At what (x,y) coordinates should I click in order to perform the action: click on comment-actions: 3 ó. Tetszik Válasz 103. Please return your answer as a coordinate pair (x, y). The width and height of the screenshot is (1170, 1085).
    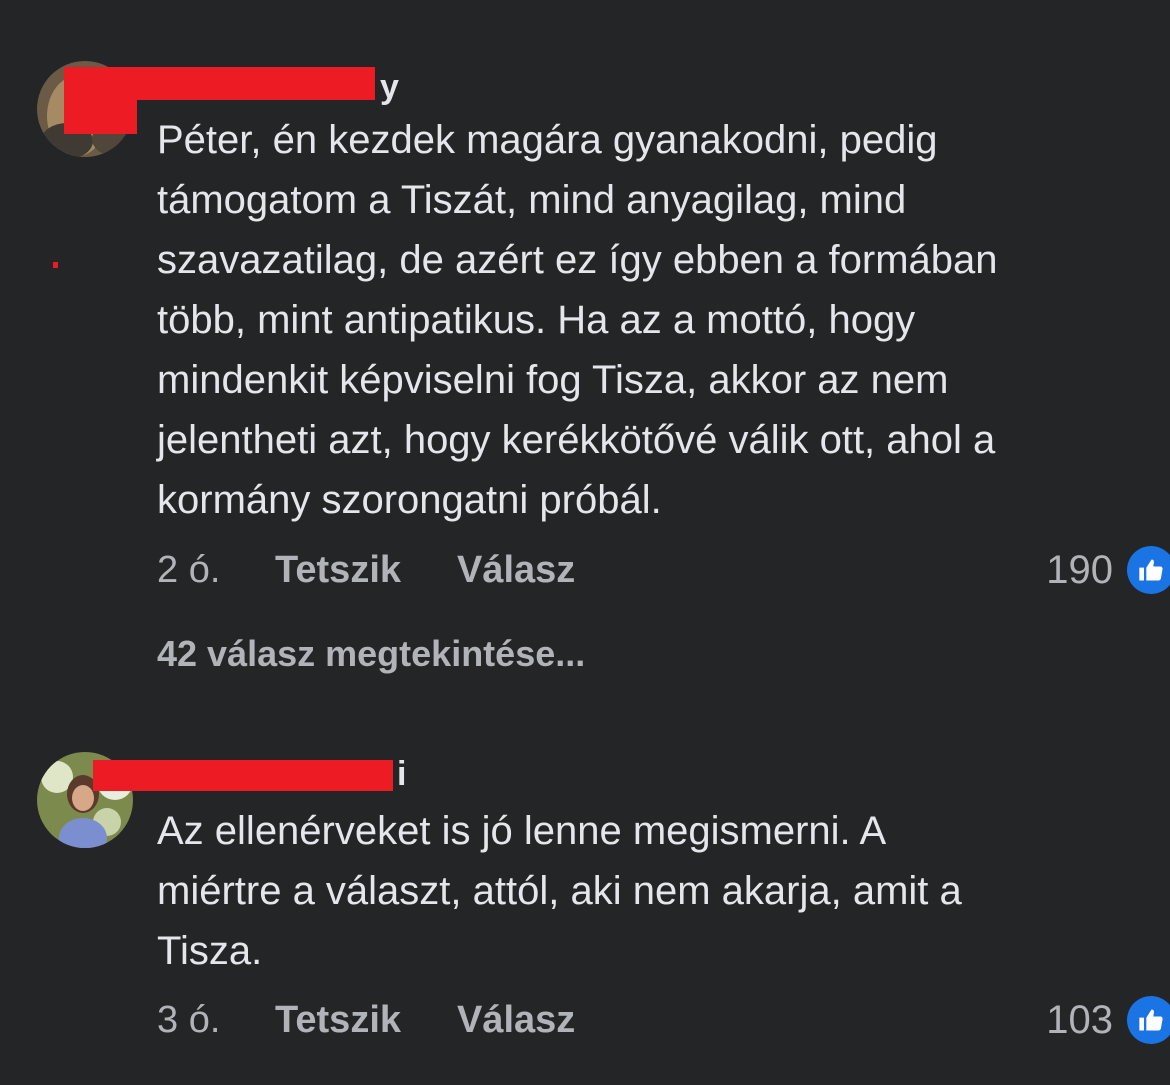
    Looking at the image, I should click on (663, 1020).